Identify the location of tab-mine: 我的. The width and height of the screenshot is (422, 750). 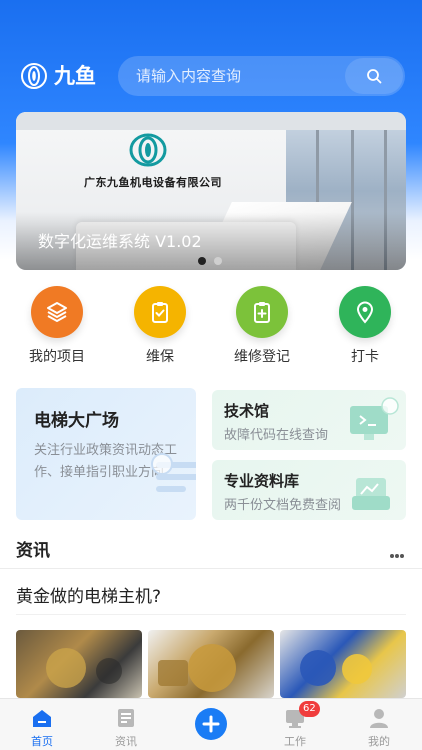
(379, 724).